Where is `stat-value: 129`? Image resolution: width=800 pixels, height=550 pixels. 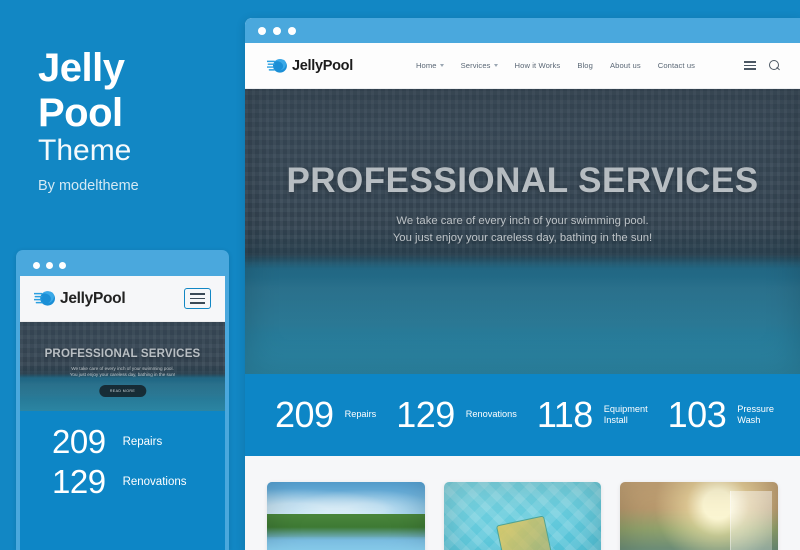
stat-value: 129 is located at coordinates (425, 414).